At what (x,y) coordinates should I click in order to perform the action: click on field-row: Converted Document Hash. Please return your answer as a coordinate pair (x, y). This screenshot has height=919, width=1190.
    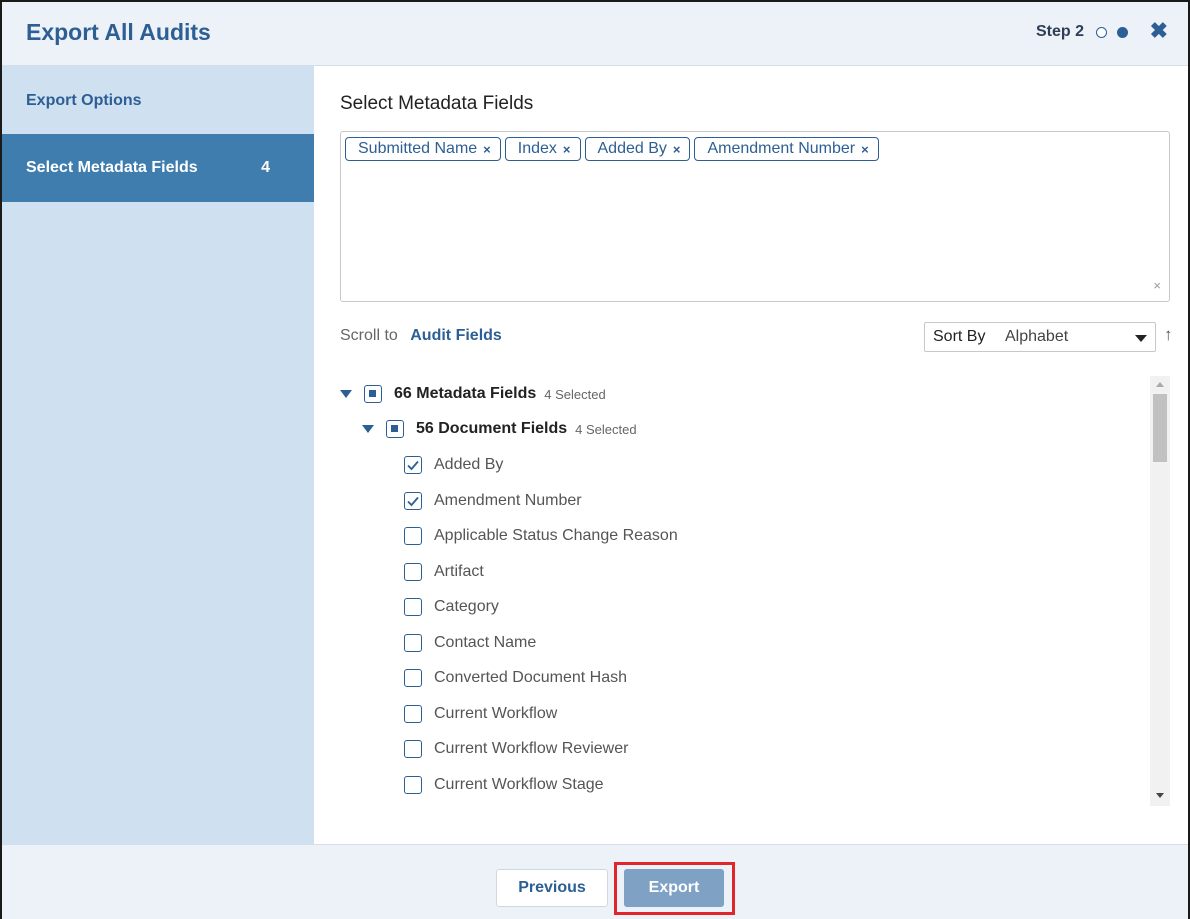
    Looking at the image, I should click on (515, 678).